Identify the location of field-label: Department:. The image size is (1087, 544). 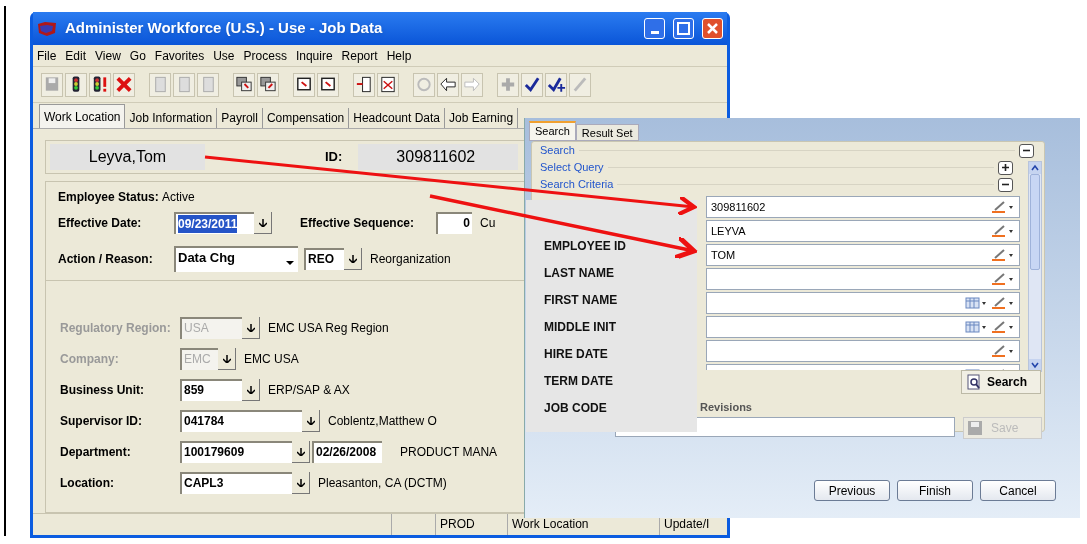
(96, 452).